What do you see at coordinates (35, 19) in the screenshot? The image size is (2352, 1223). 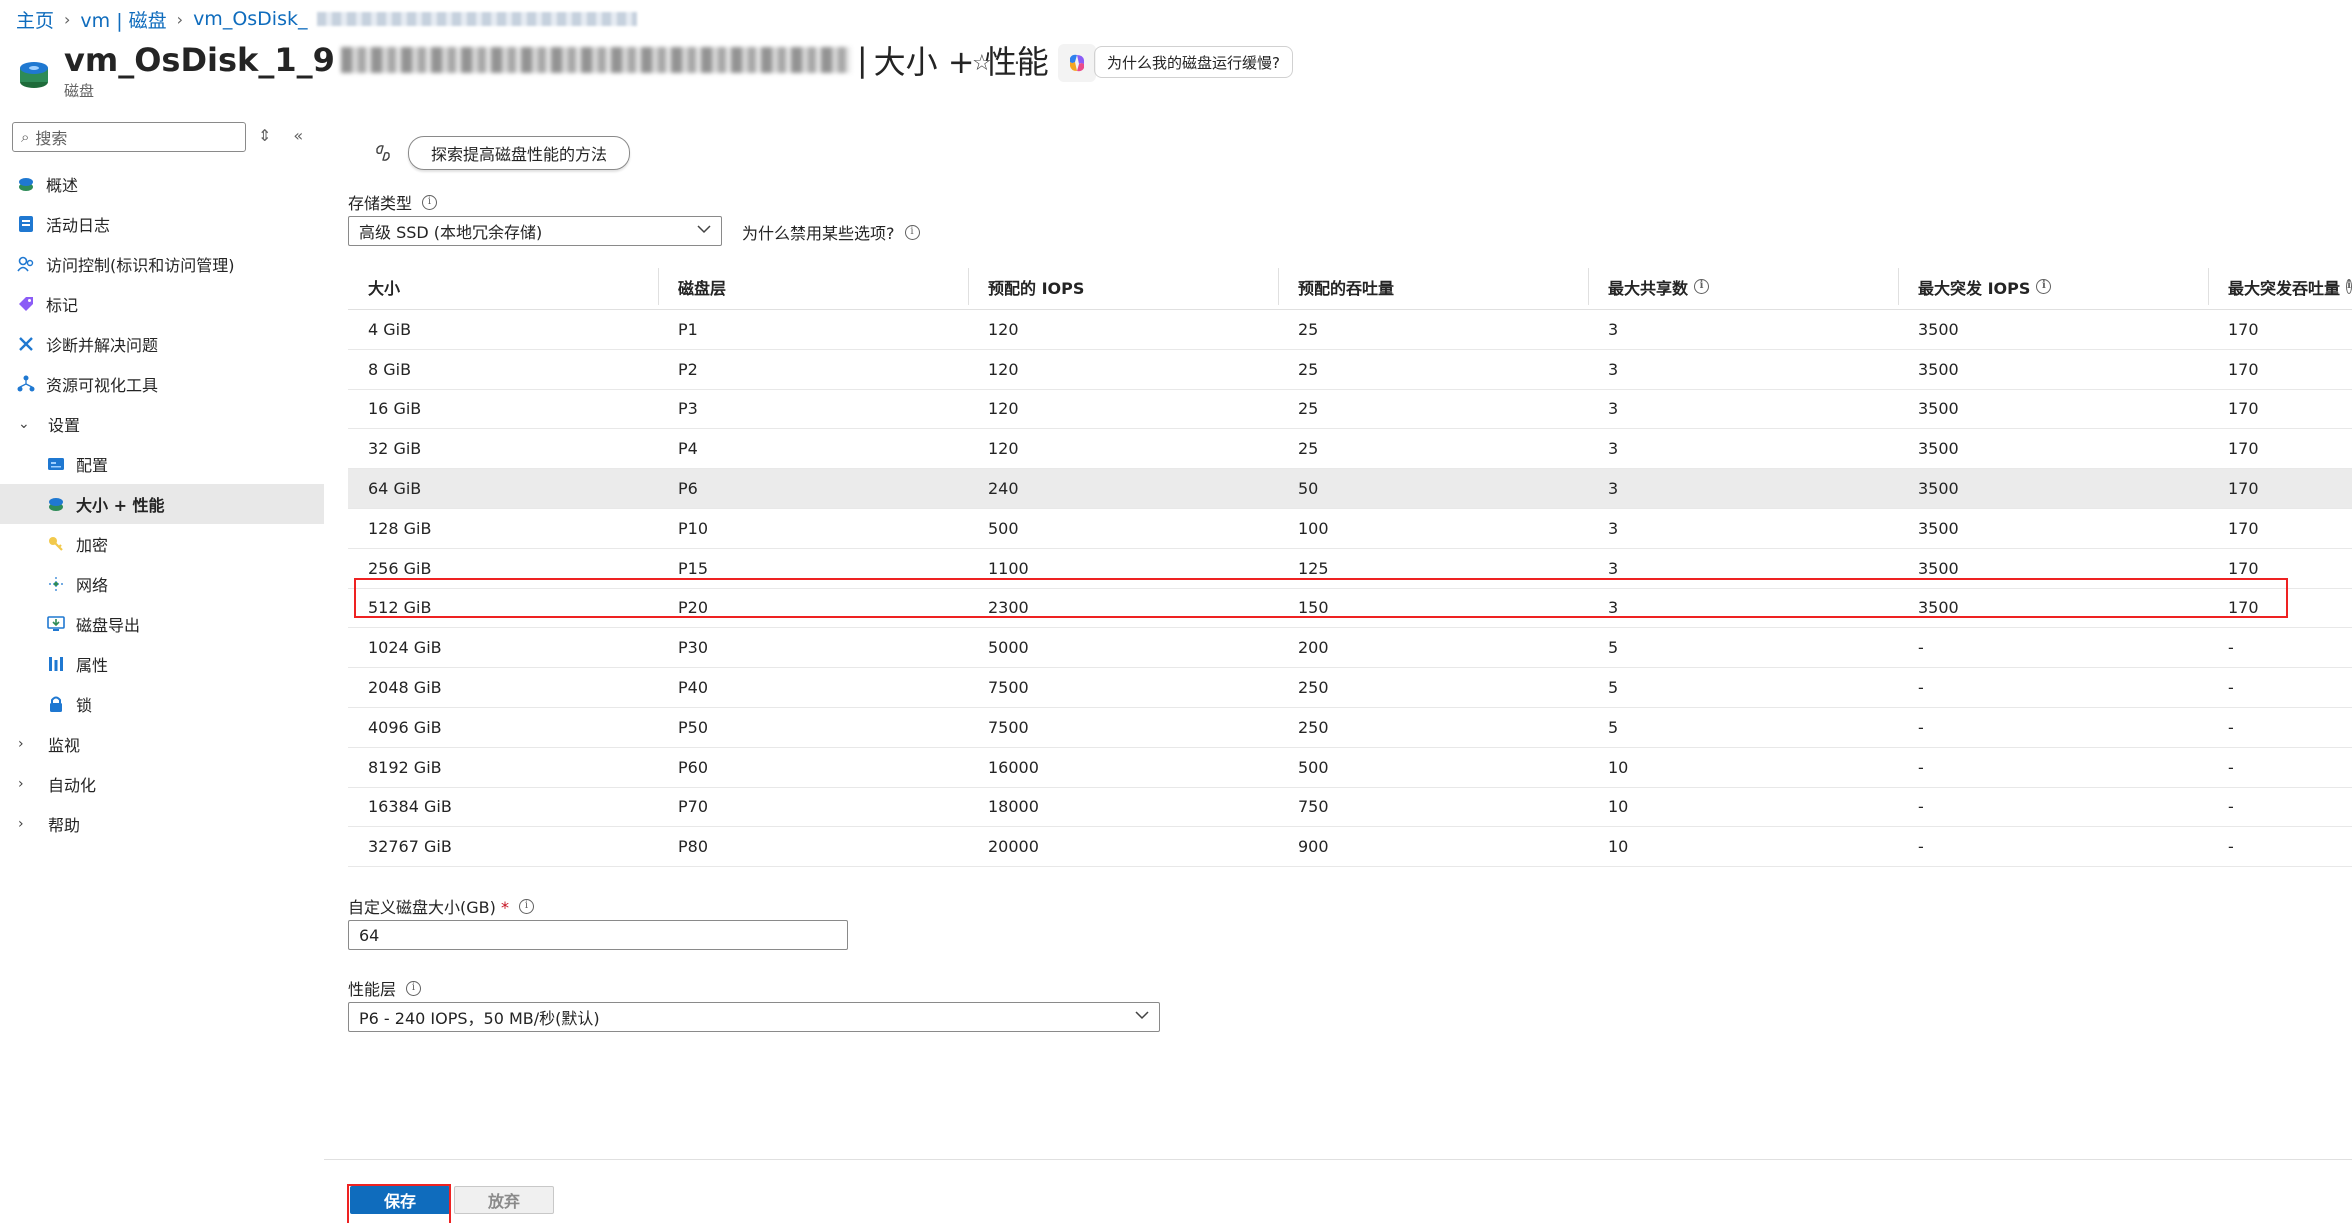 I see `breadcrumb-home: 主页` at bounding box center [35, 19].